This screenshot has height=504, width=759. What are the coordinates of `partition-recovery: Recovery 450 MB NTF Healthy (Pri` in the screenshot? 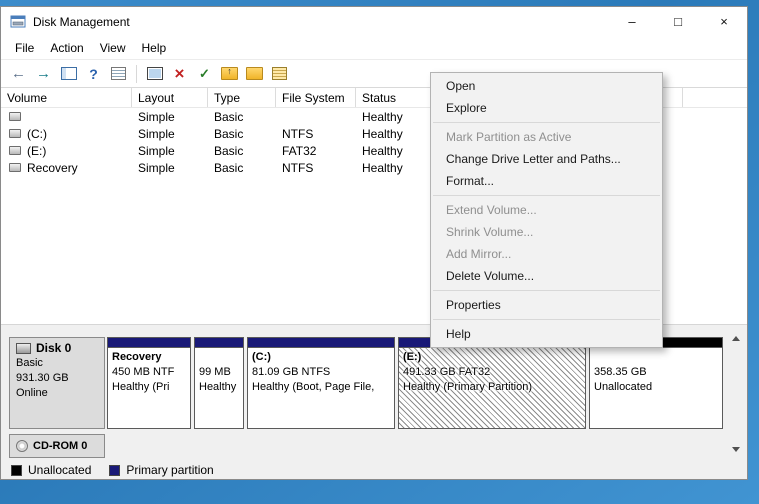 It's located at (149, 383).